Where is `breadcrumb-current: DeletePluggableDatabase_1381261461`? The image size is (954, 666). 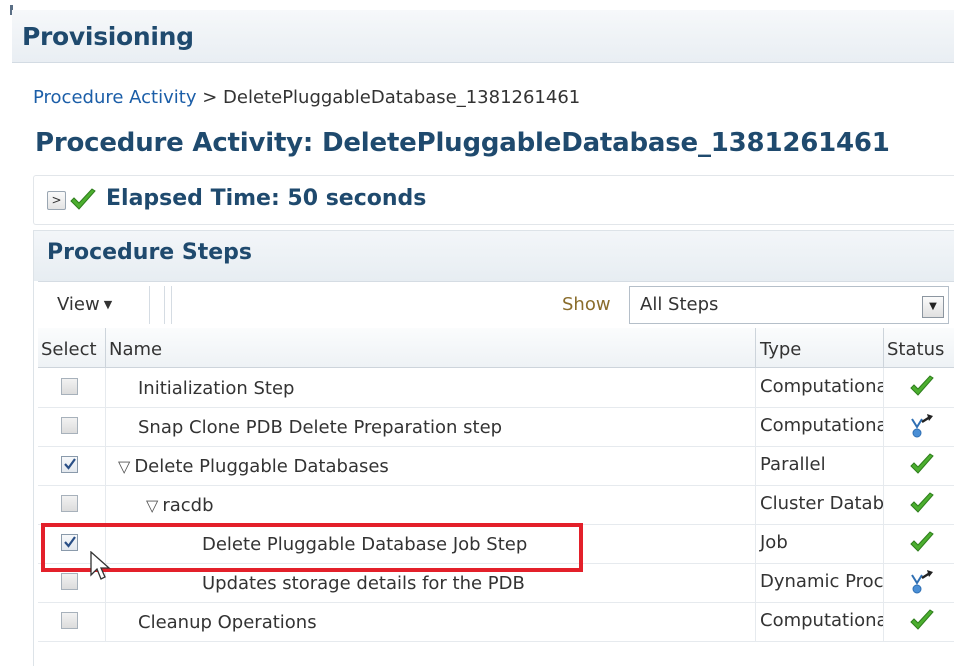 breadcrumb-current: DeletePluggableDatabase_1381261461 is located at coordinates (402, 97).